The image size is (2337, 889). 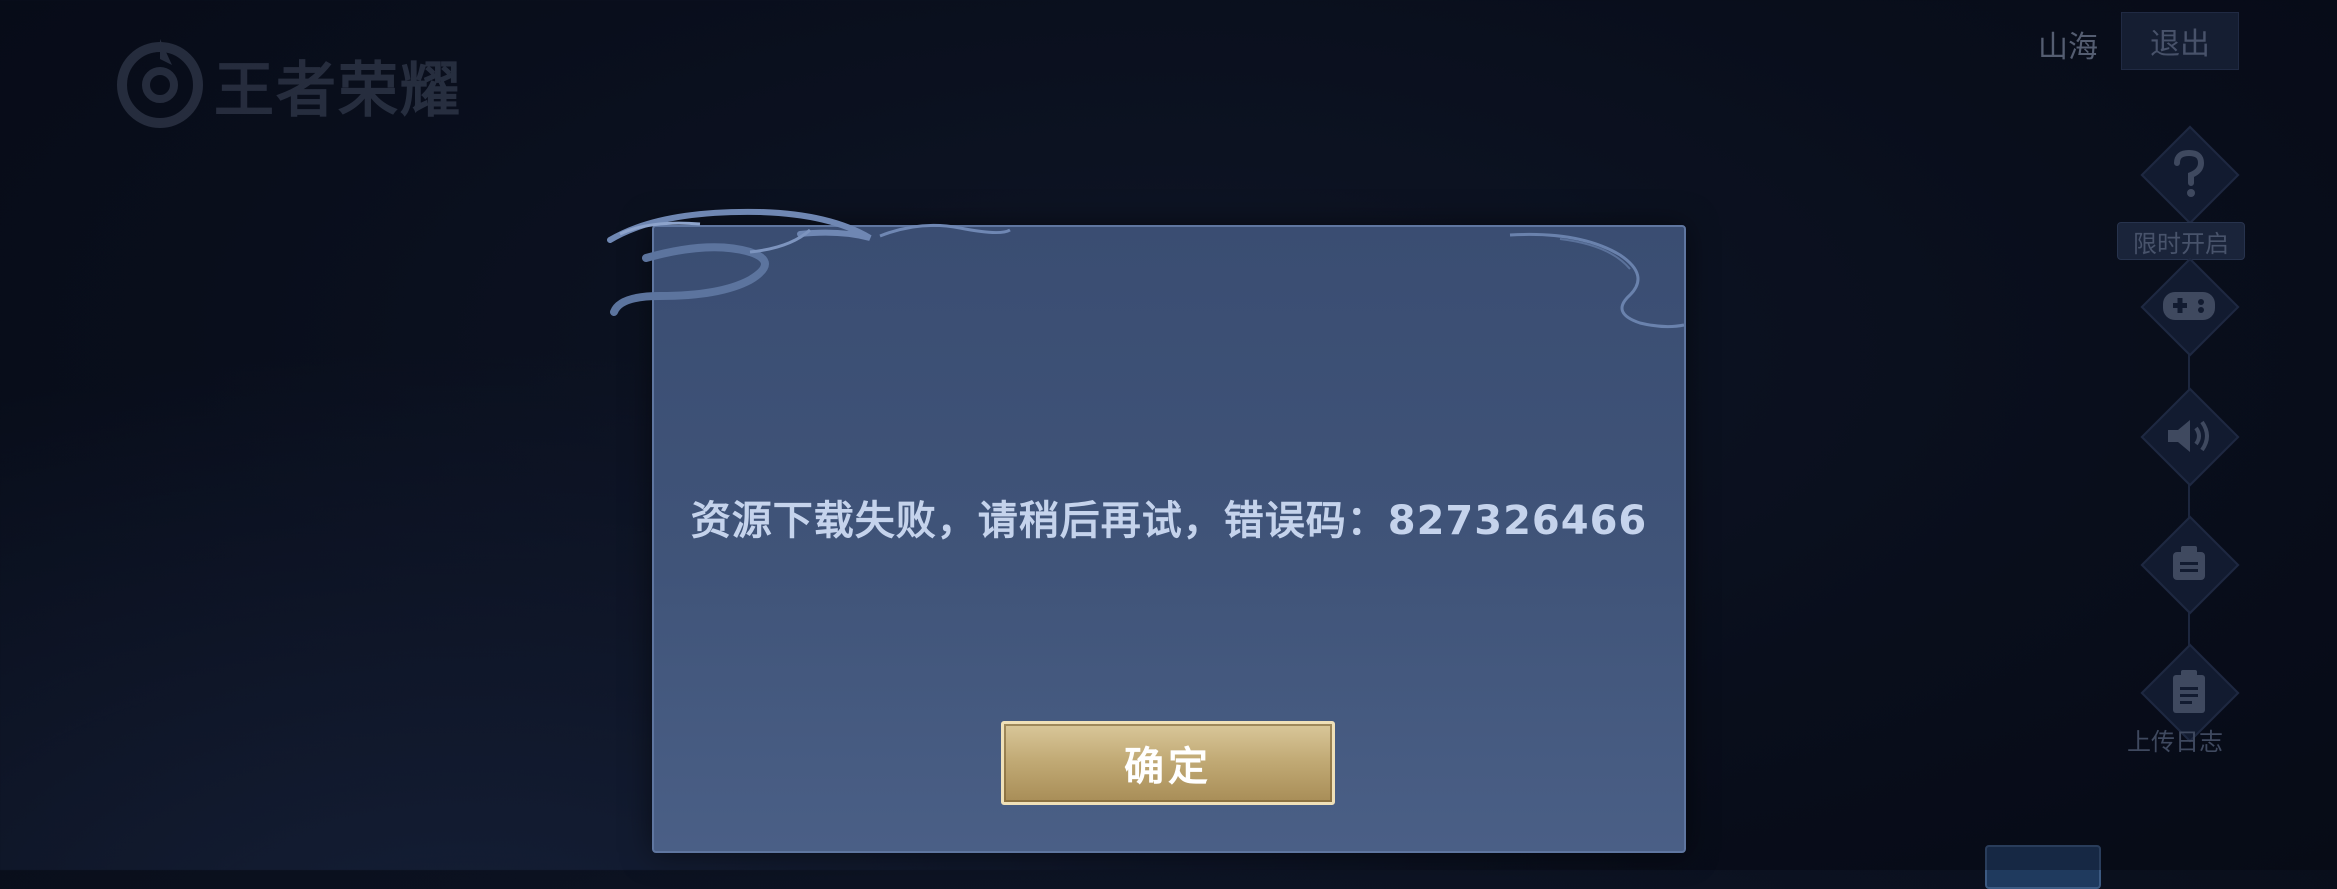 What do you see at coordinates (1169, 521) in the screenshot?
I see `error-message: 资源下载失败，请稍后再试，错误码：827326466` at bounding box center [1169, 521].